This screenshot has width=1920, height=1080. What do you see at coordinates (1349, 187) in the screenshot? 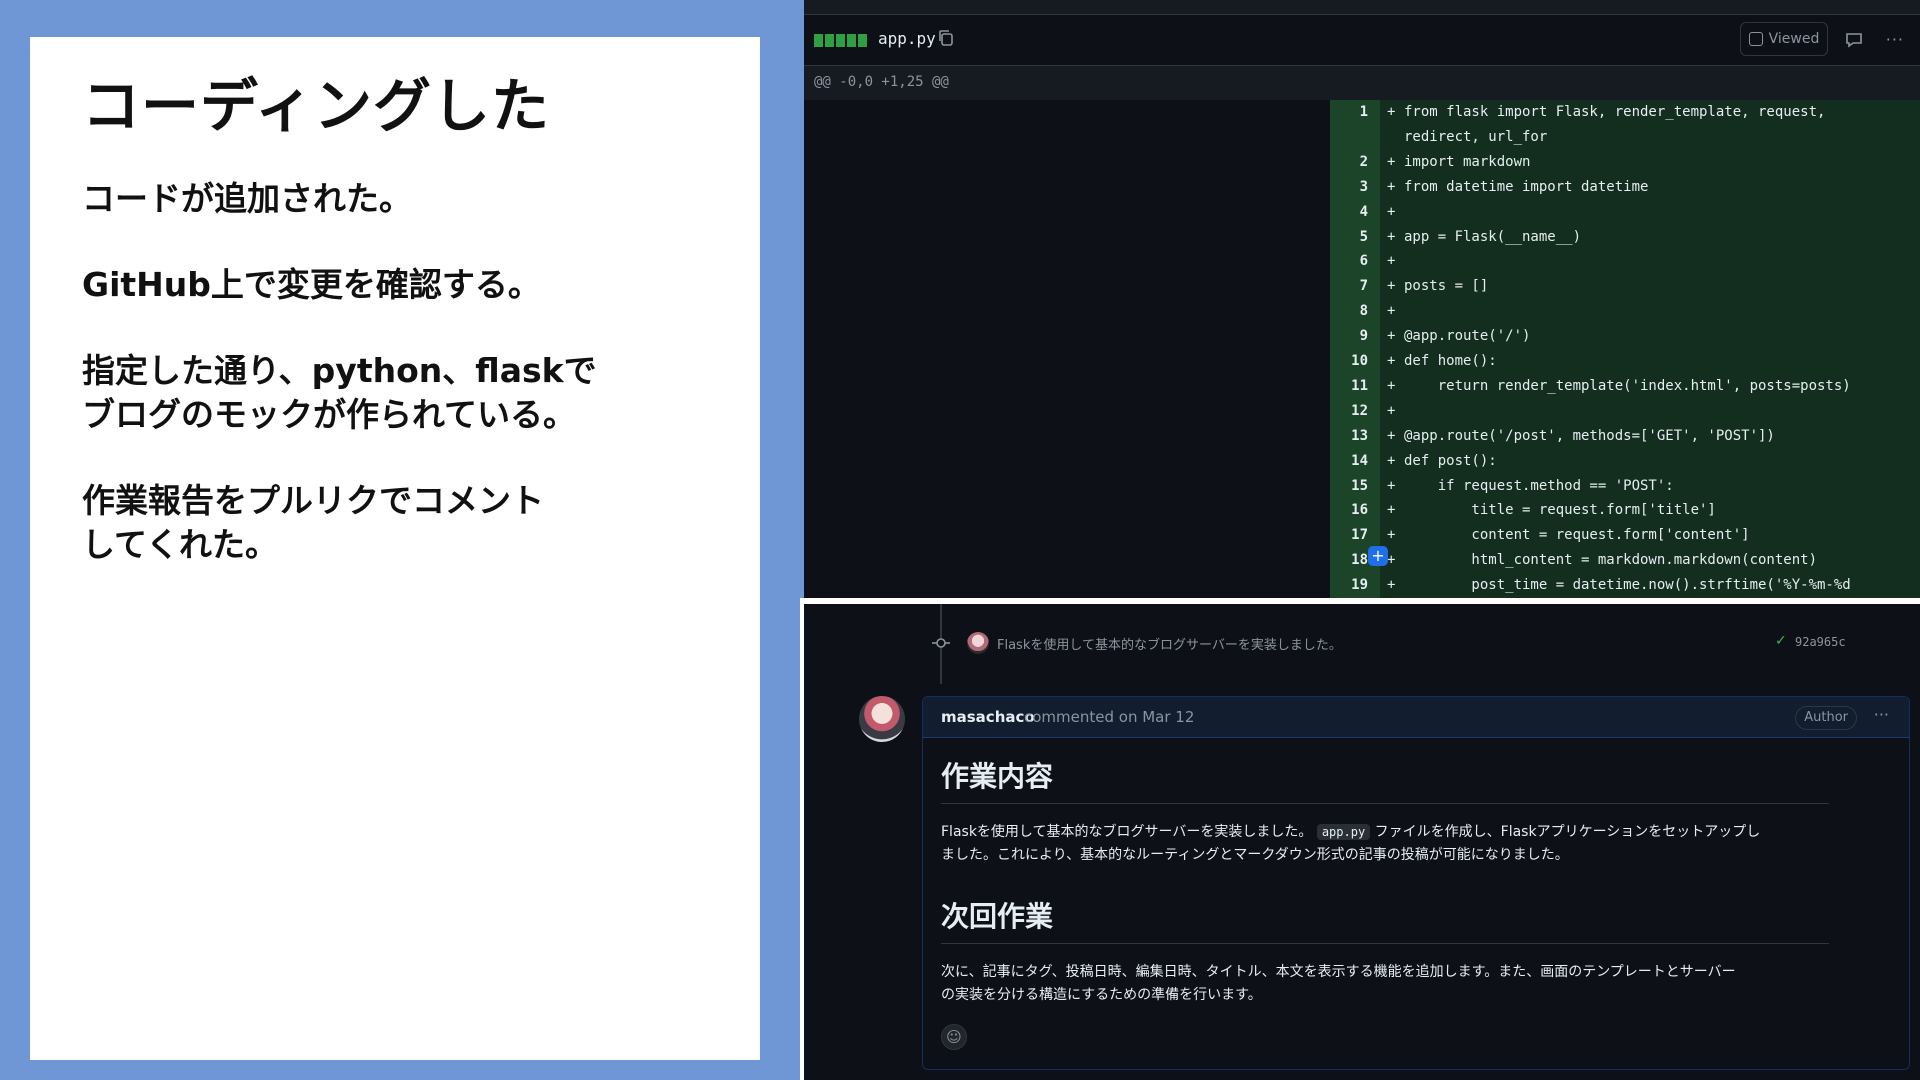
I see `line-number: 3` at bounding box center [1349, 187].